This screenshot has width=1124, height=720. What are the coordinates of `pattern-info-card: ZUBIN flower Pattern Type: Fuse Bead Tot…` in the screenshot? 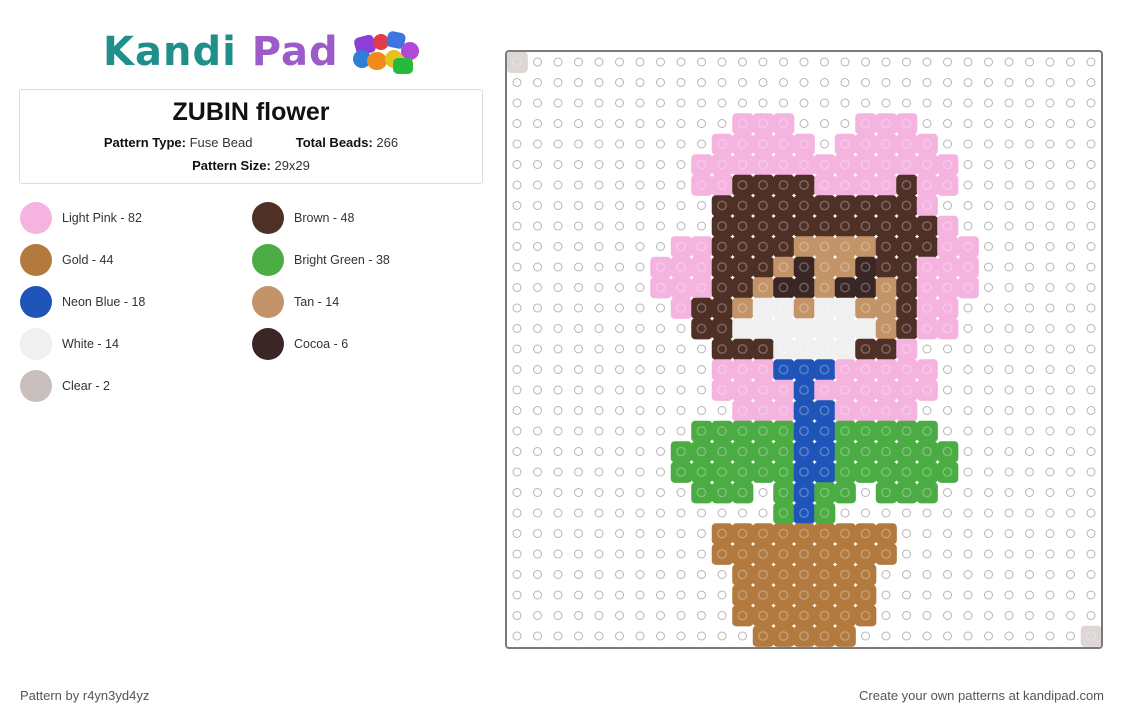 It's located at (251, 136).